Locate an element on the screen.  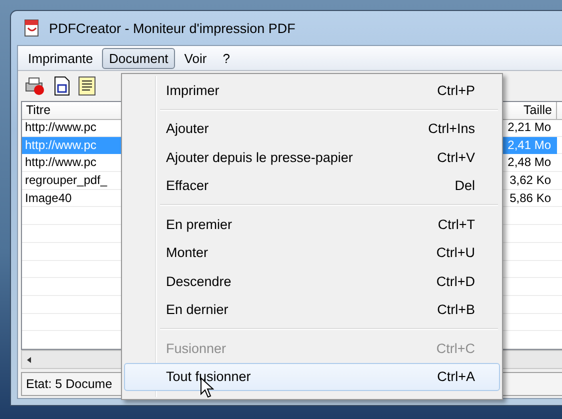
window-title: PDFCreator - Moniteur d'impression PDF is located at coordinates (172, 28).